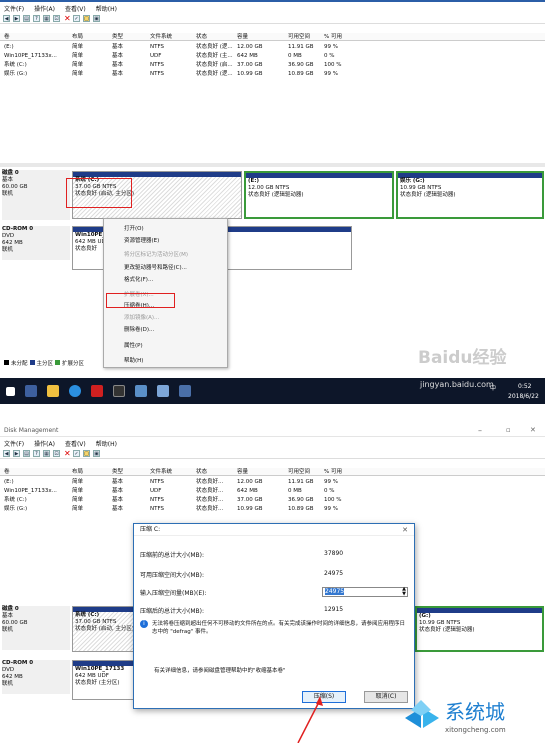 The height and width of the screenshot is (743, 545). What do you see at coordinates (480, 430) in the screenshot?
I see `minimize-icon: –` at bounding box center [480, 430].